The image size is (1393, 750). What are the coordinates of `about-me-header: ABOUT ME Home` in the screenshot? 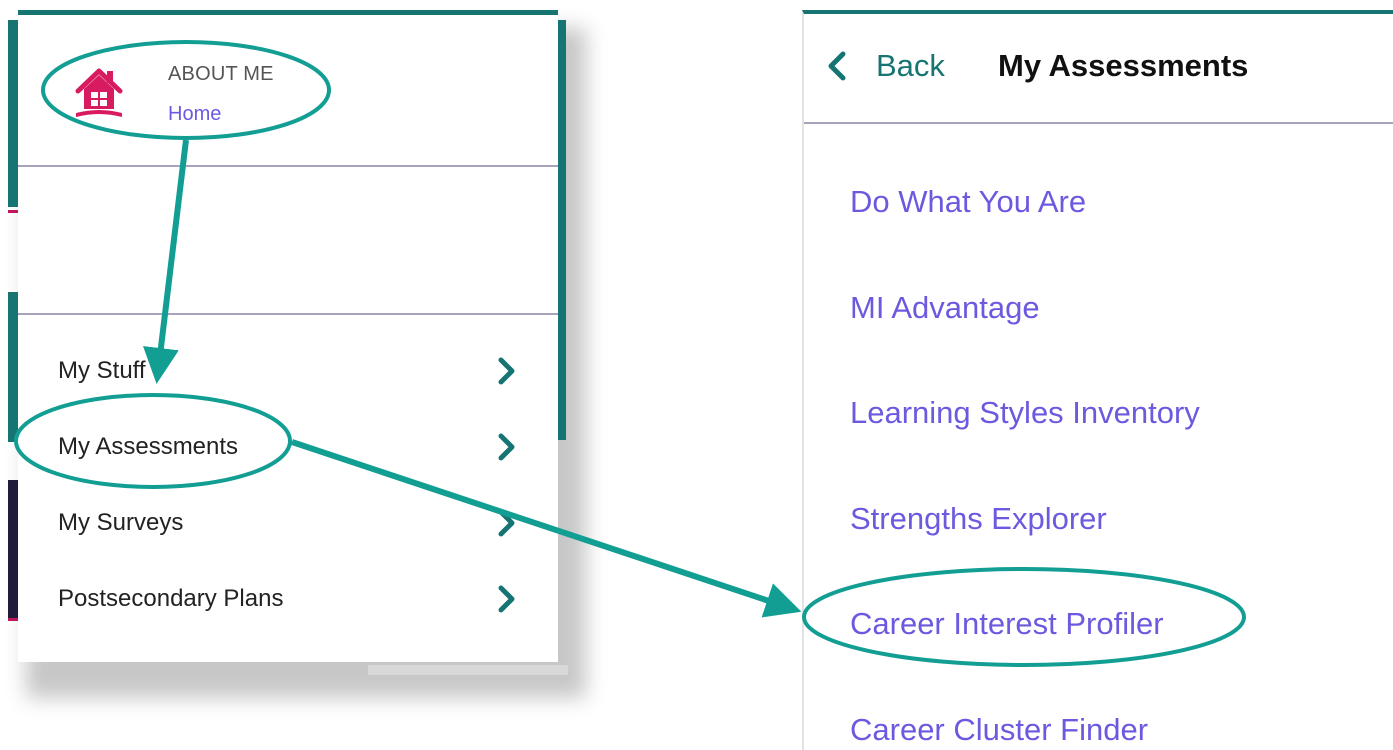 It's located at (288, 91).